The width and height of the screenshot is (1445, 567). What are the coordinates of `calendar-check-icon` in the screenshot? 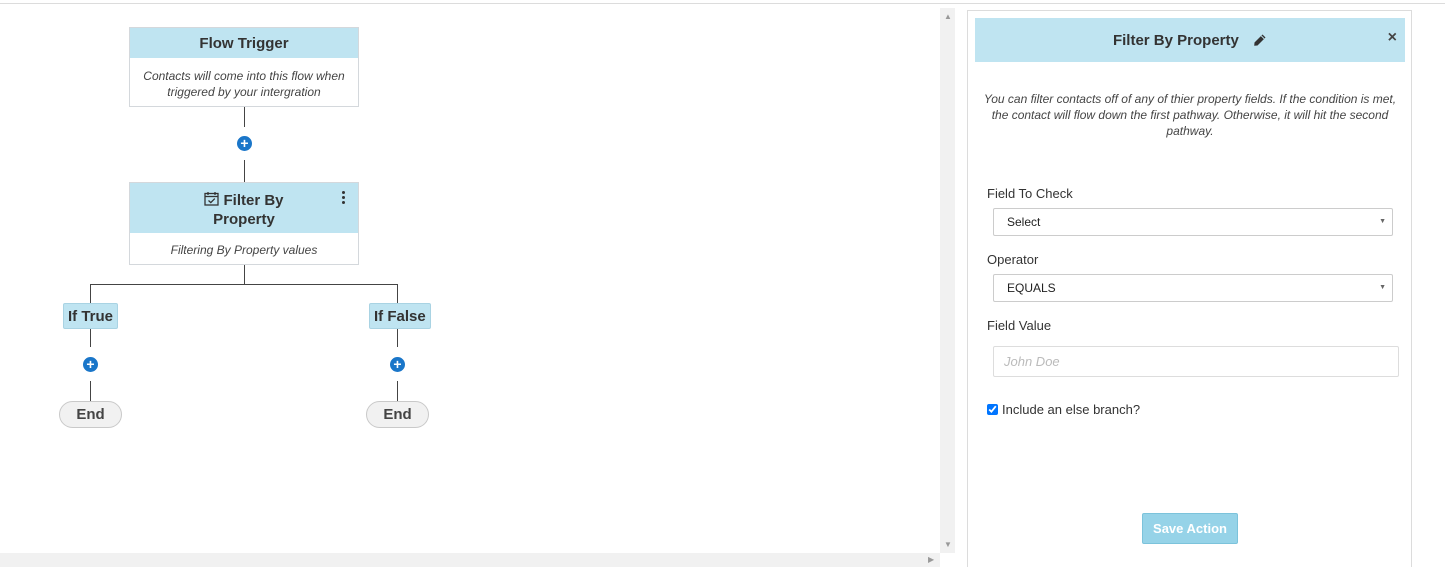 It's located at (212, 201).